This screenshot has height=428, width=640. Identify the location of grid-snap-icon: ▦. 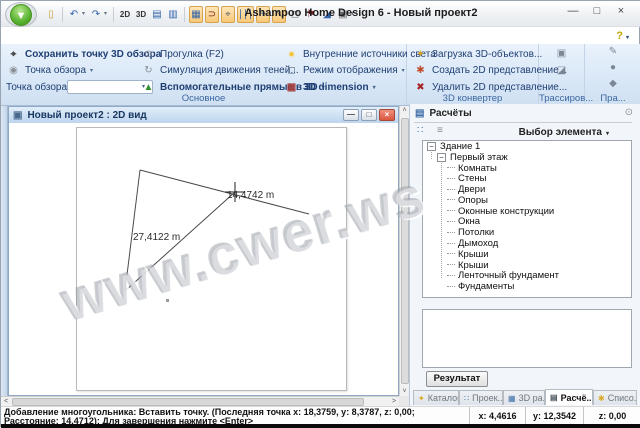
(196, 14).